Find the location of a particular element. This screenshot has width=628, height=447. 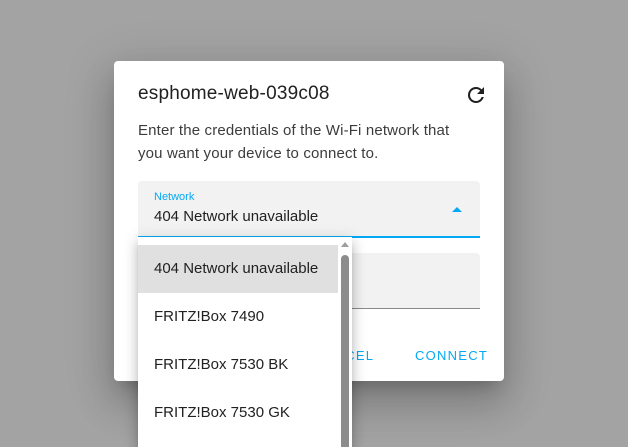

scroll-up-arrow-icon is located at coordinates (345, 244).